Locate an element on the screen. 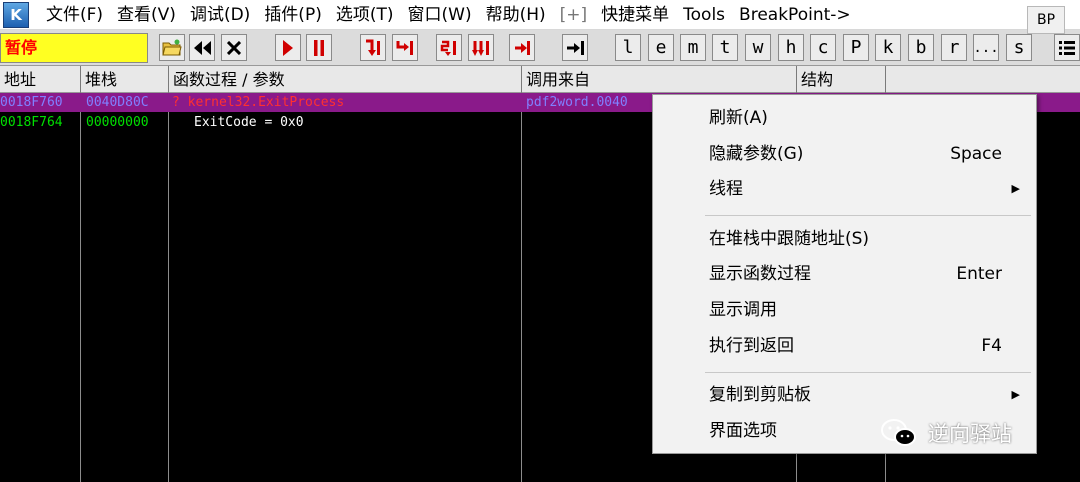 The height and width of the screenshot is (482, 1080). step-over-icon is located at coordinates (405, 47).